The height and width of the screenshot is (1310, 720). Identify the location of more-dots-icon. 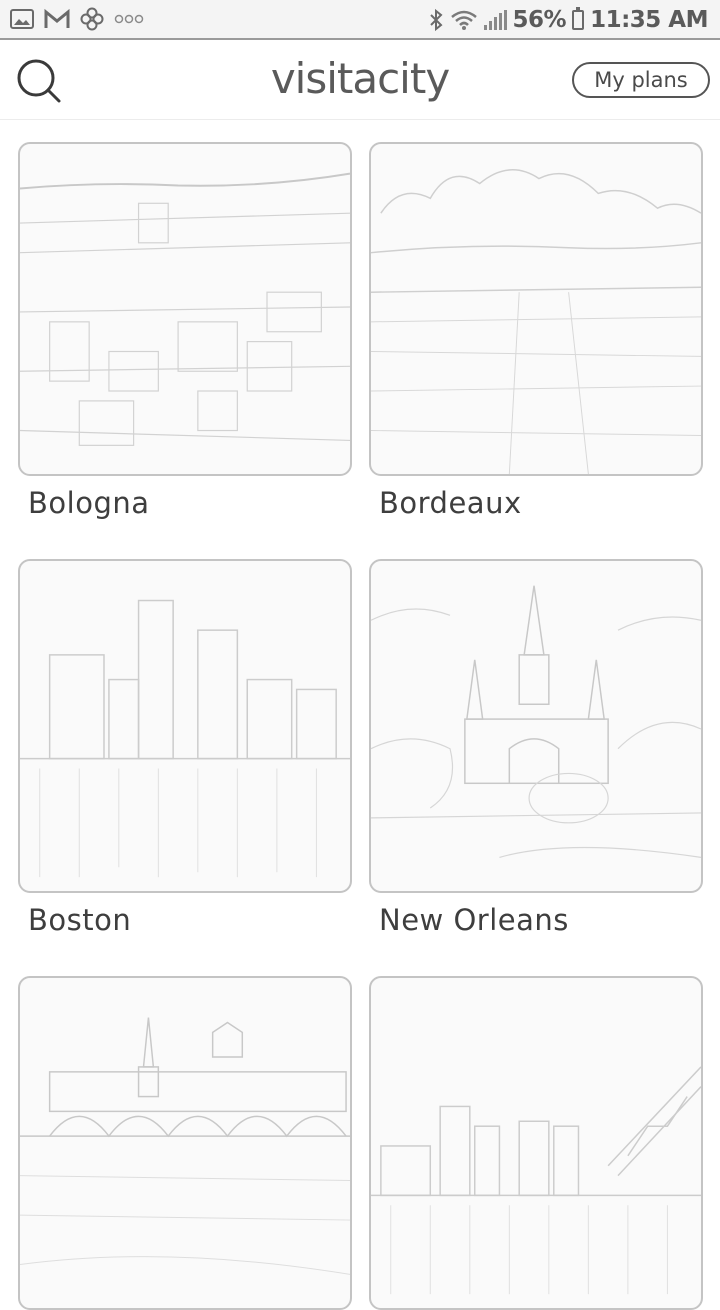
(129, 19).